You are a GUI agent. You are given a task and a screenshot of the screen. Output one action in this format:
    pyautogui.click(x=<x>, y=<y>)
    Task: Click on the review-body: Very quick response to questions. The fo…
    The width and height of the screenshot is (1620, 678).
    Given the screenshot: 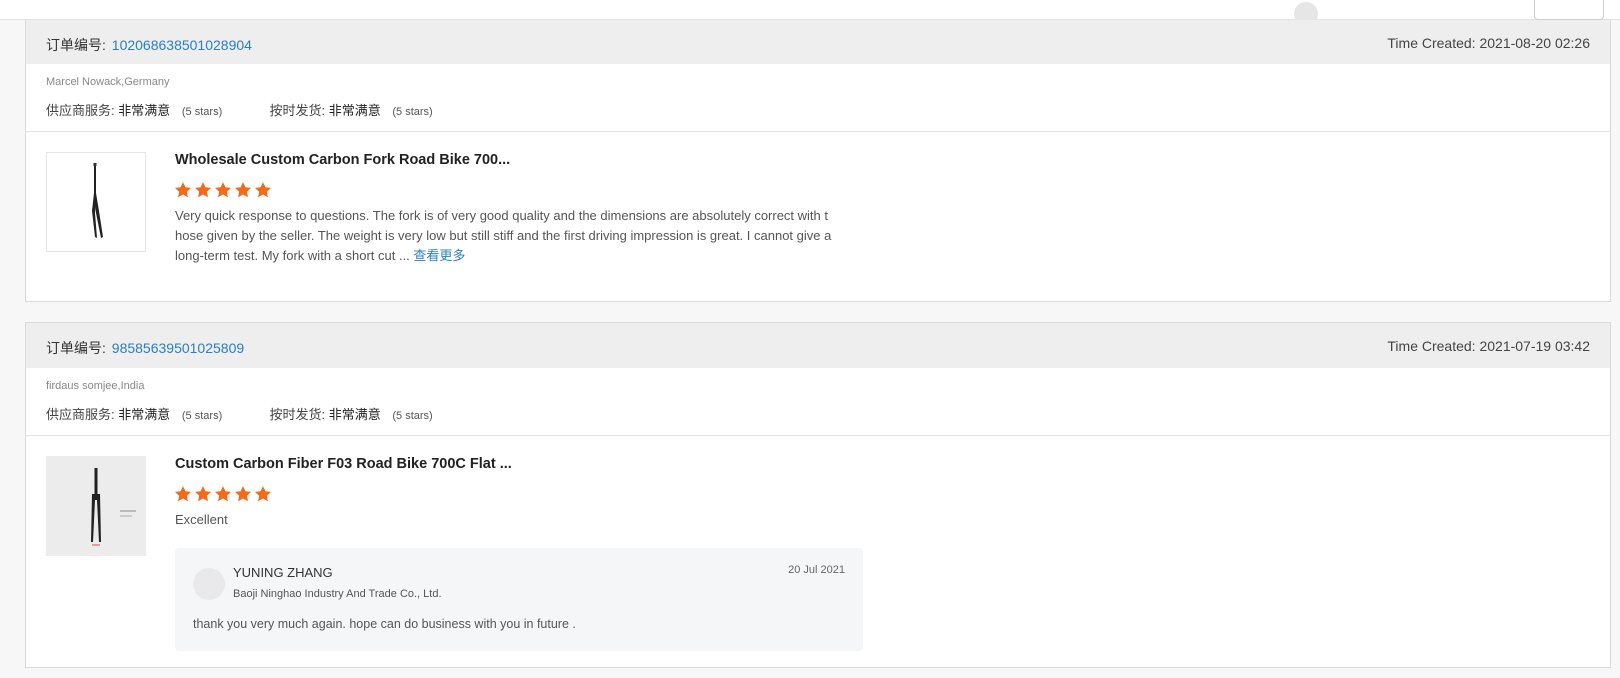 What is the action you would take?
    pyautogui.click(x=503, y=235)
    